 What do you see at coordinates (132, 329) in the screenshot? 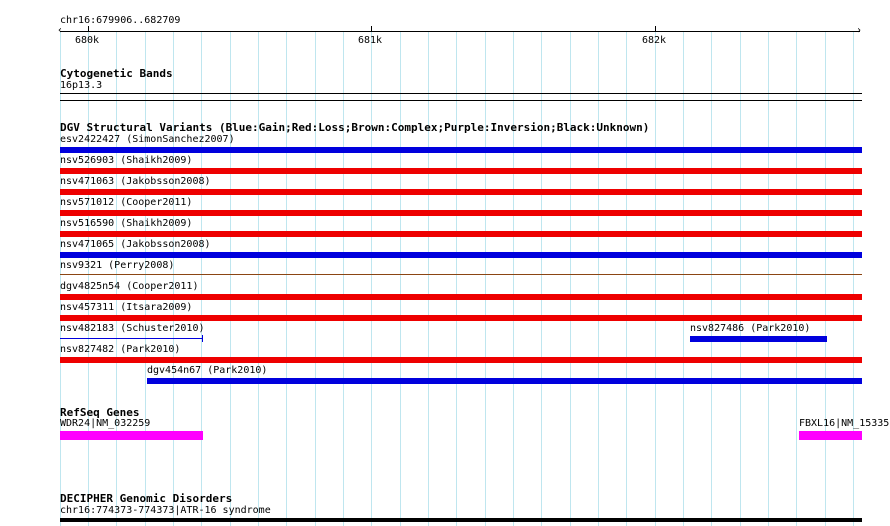
I see `variant-label: nsv482183 (Schuster2010)` at bounding box center [132, 329].